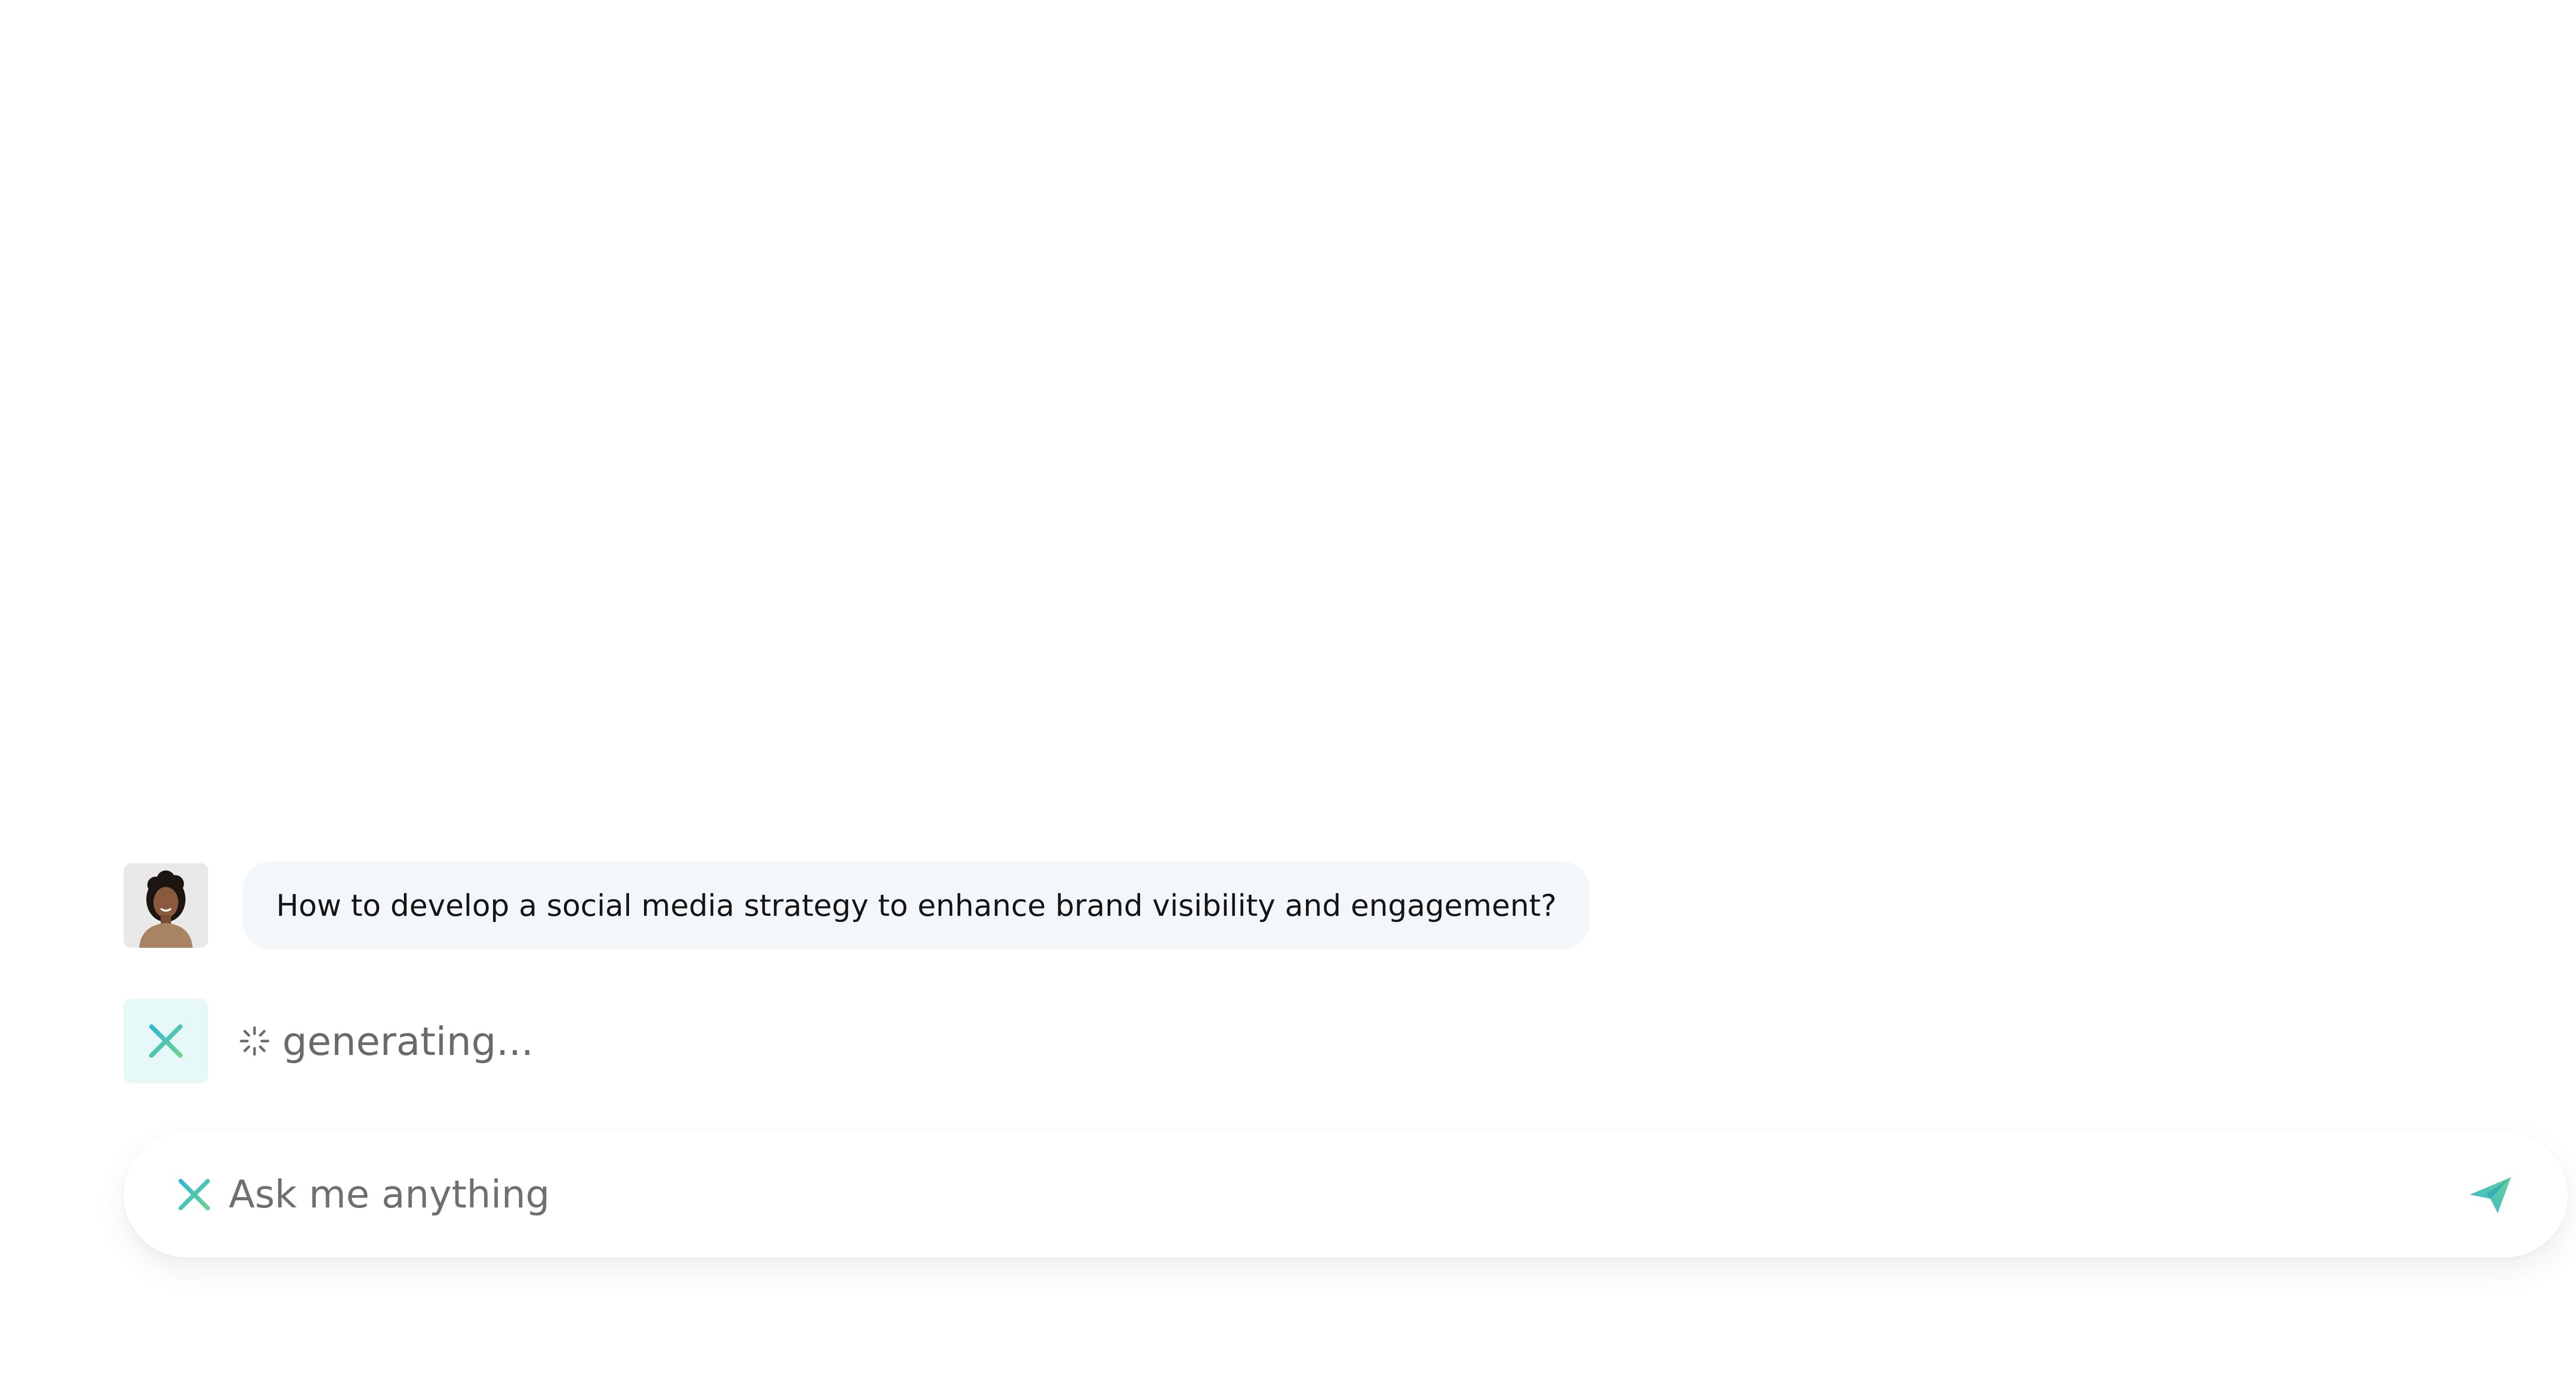 This screenshot has width=2576, height=1375. I want to click on chat-input, so click(1344, 1194).